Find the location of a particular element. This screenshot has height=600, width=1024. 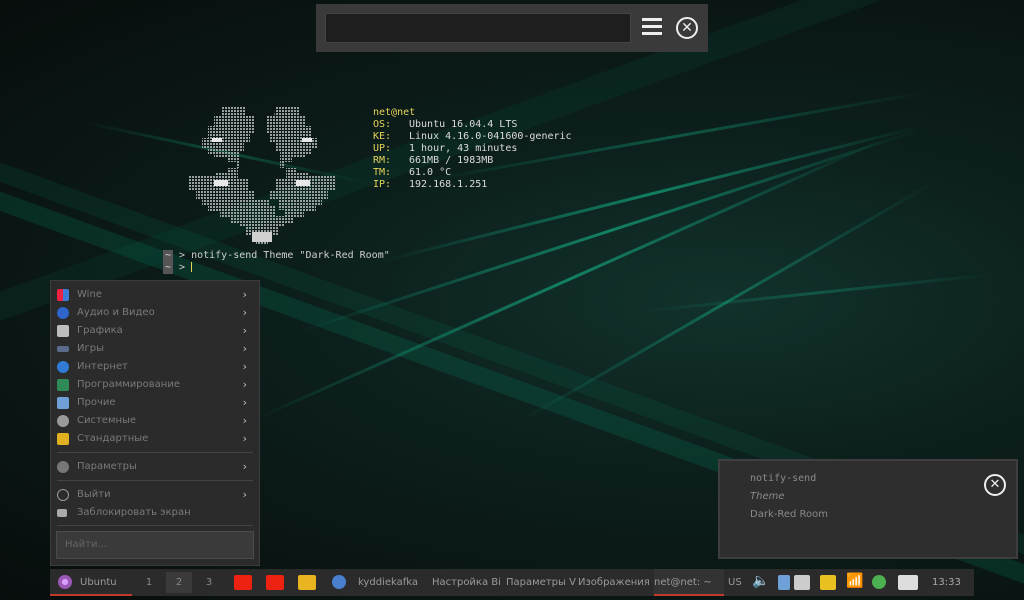

network-status-icon is located at coordinates (879, 582).